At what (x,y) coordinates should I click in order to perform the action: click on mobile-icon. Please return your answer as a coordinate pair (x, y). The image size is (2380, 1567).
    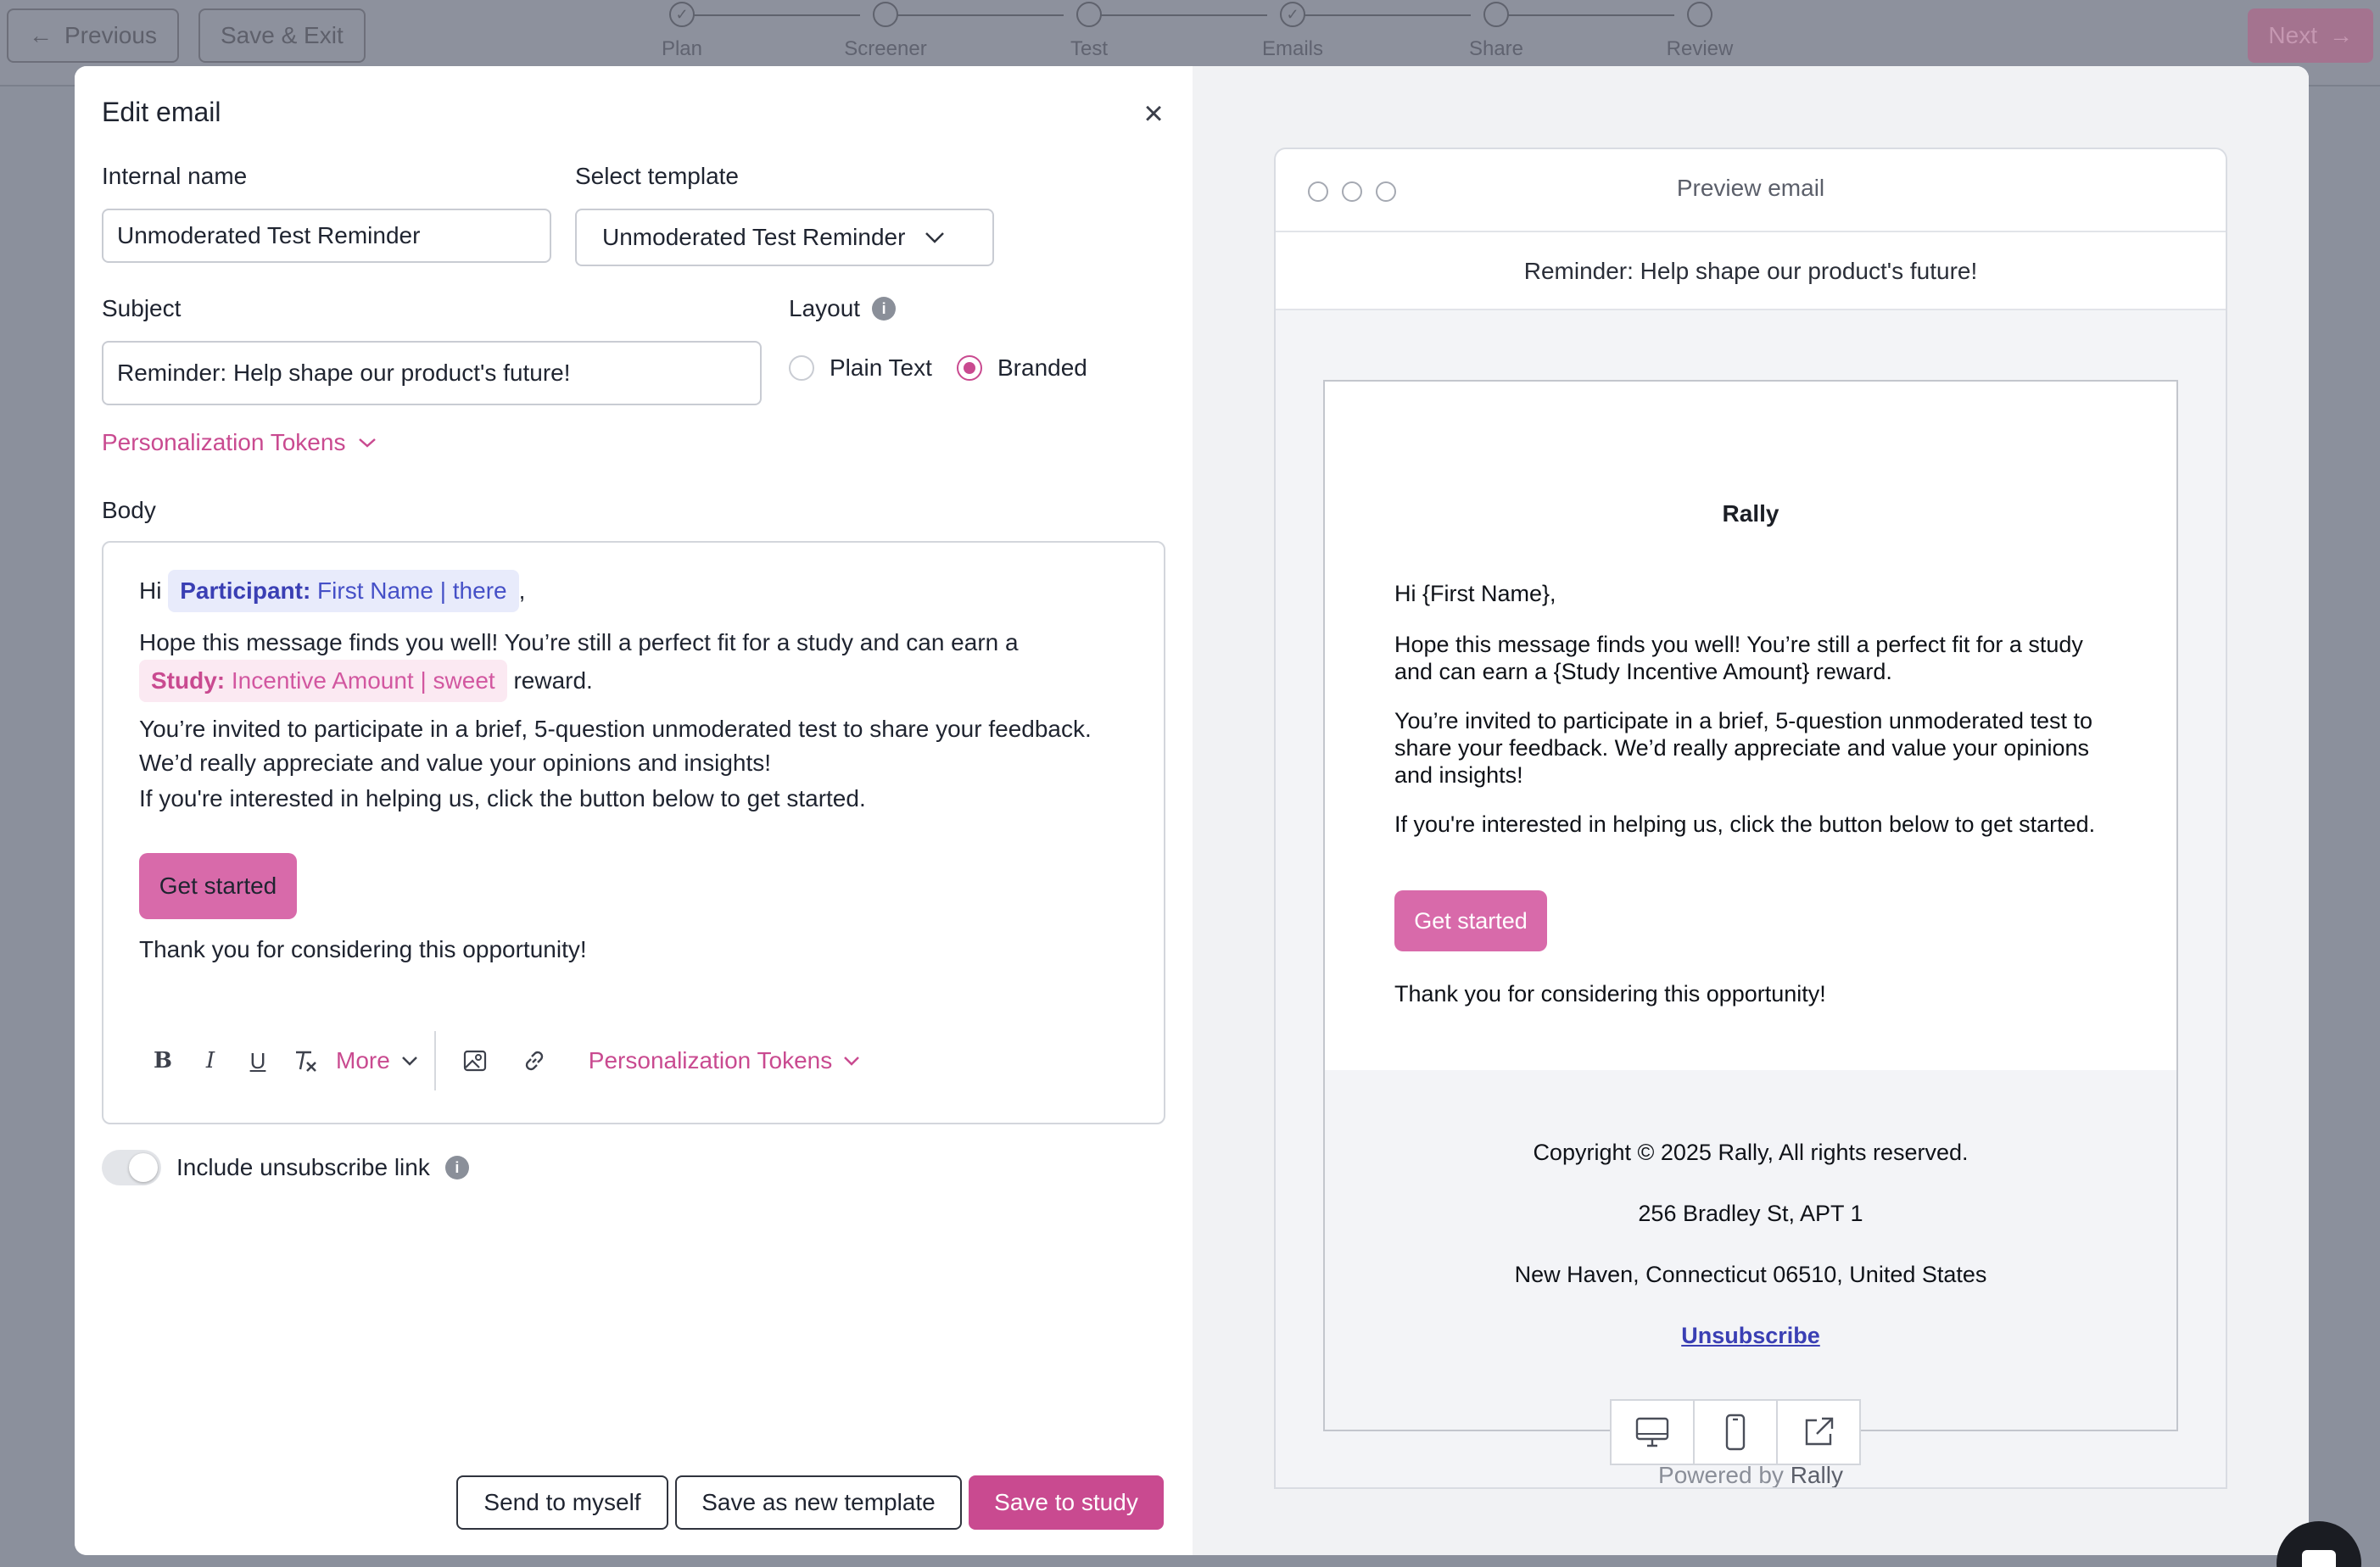
    Looking at the image, I should click on (1735, 1432).